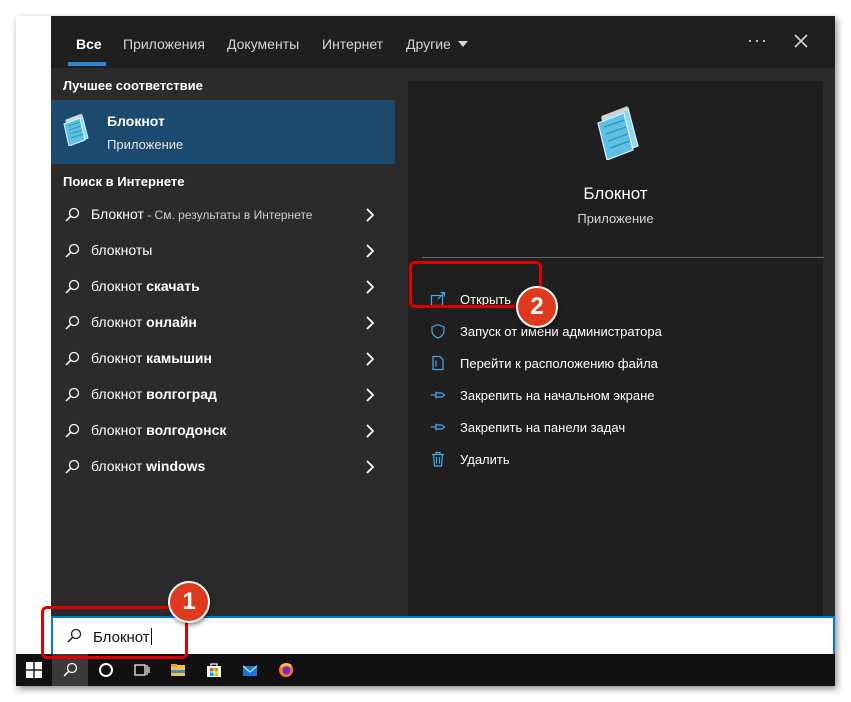  I want to click on suggestion-completion: камышин, so click(179, 358).